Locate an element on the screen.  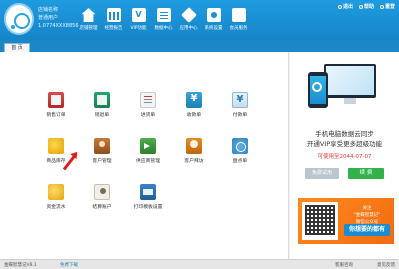
nav-business-report: 经营报告 is located at coordinates (113, 21).